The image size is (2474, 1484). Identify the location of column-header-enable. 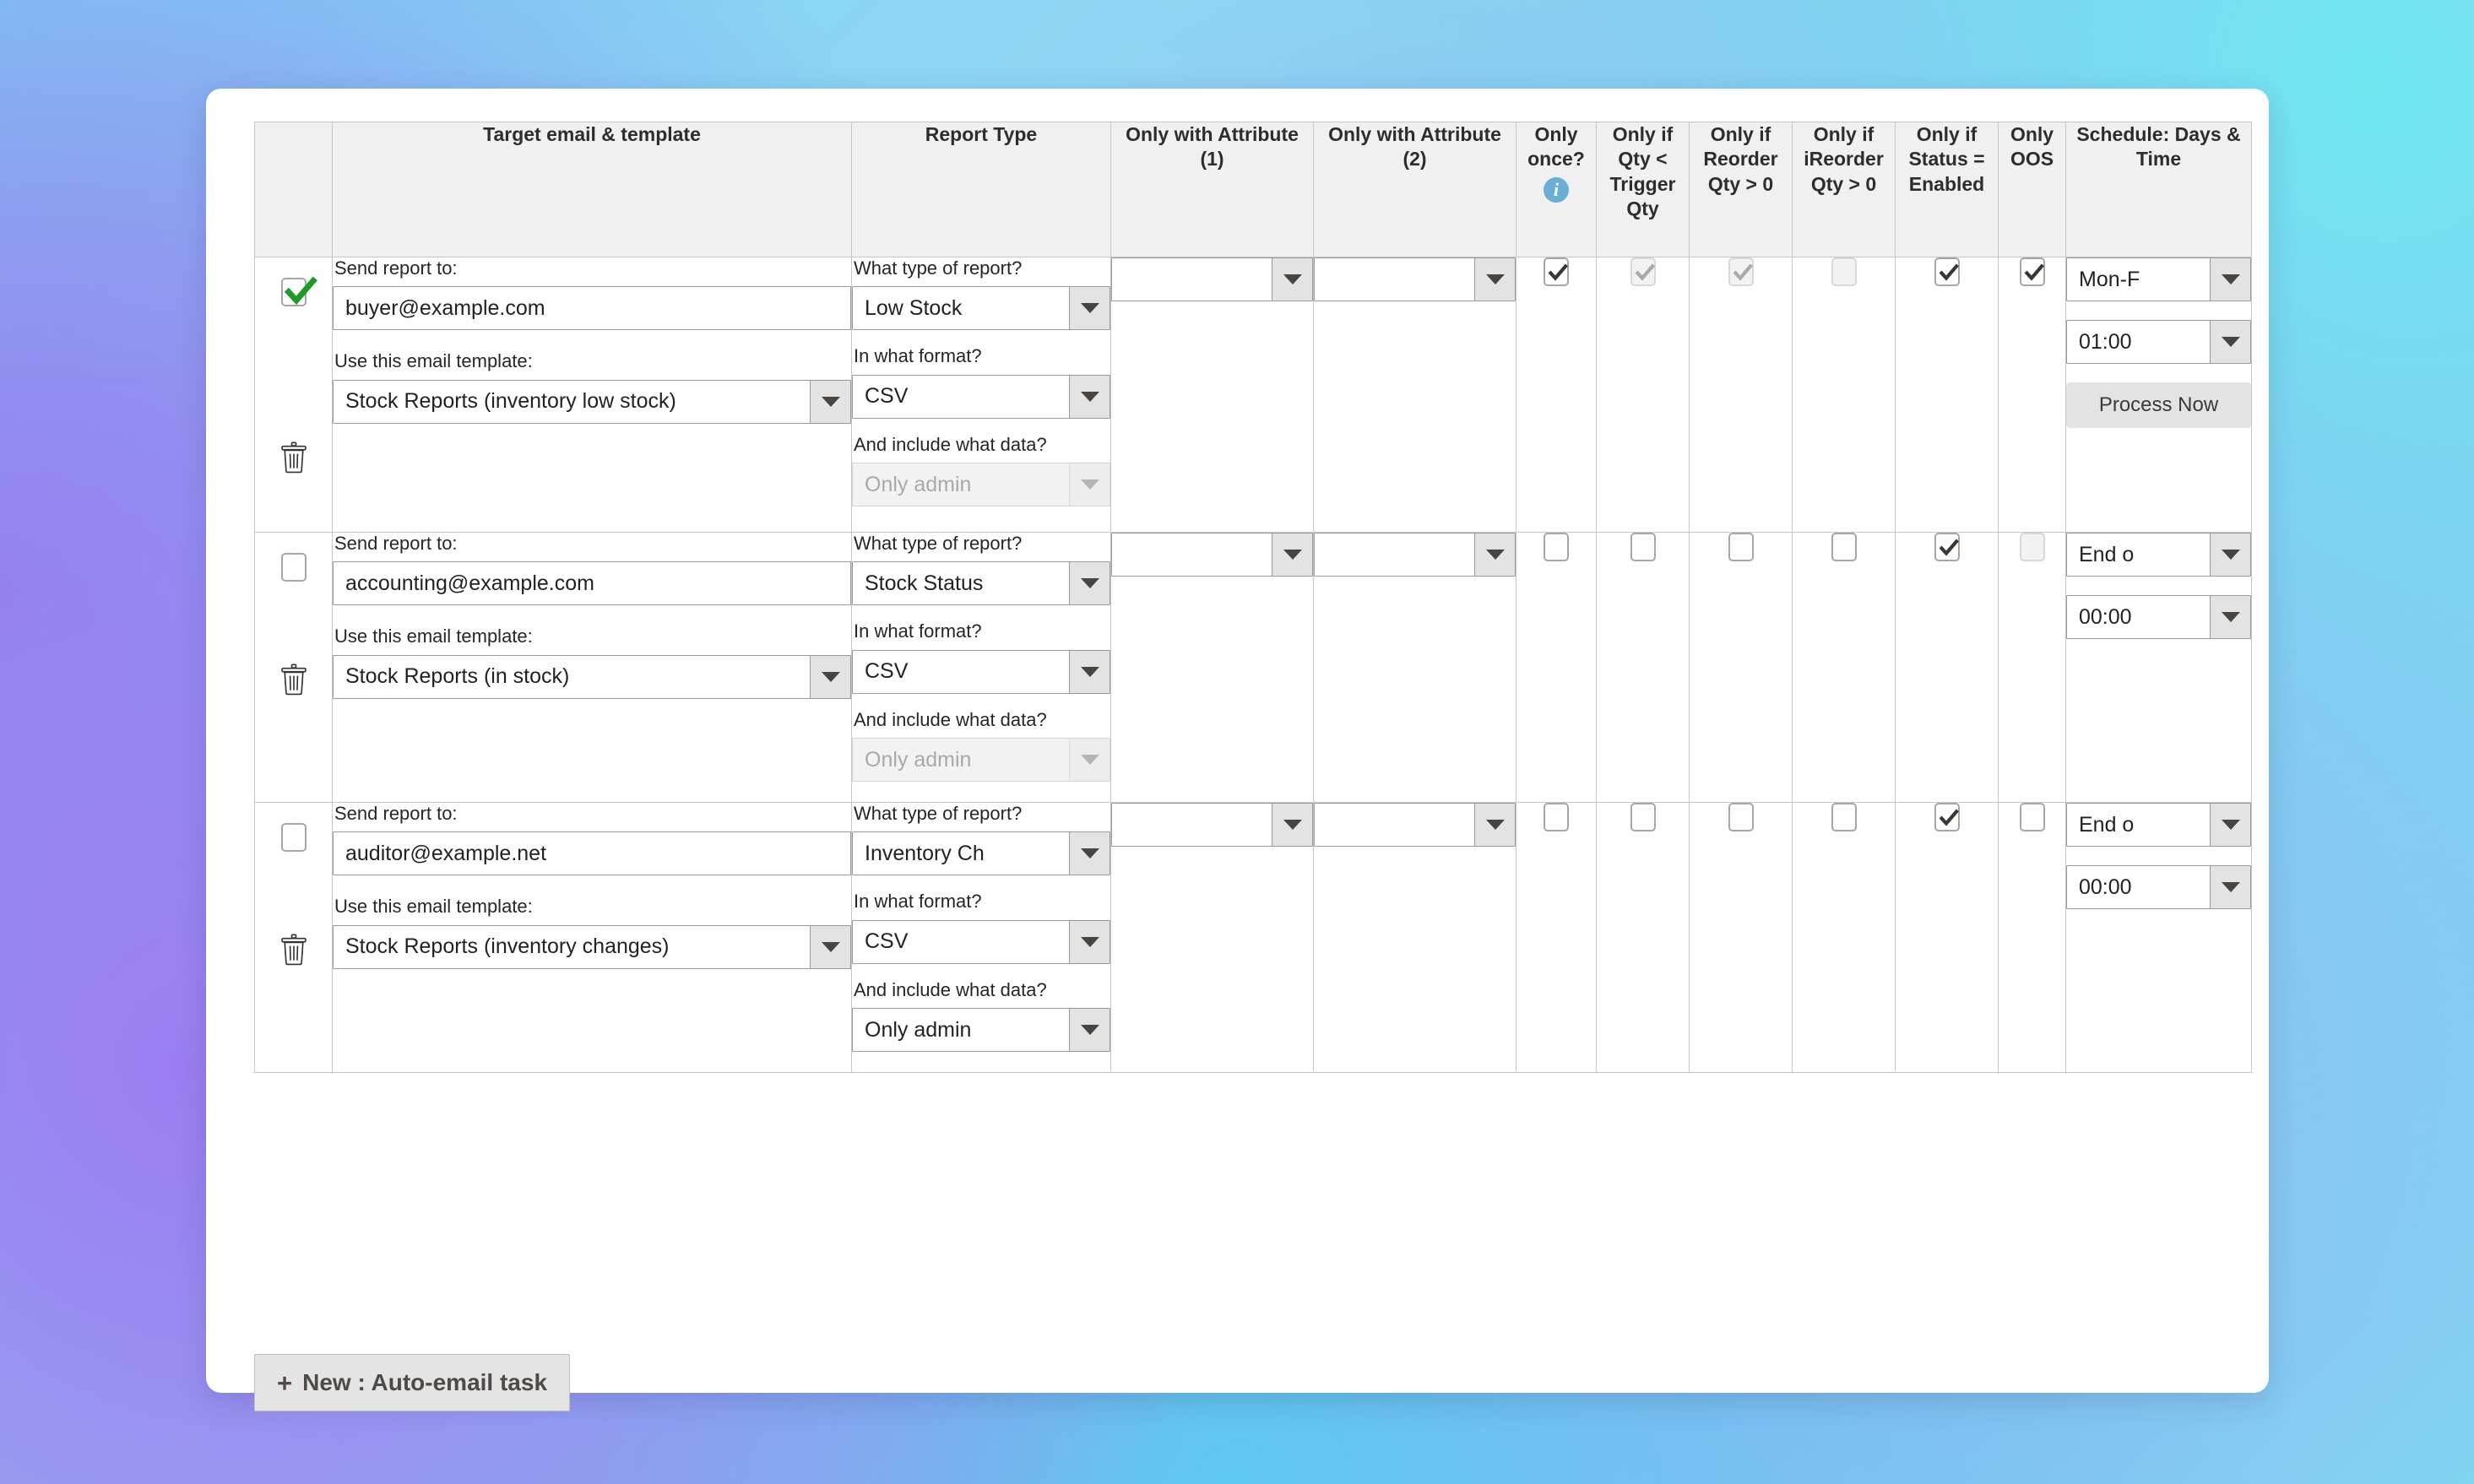
(293, 189).